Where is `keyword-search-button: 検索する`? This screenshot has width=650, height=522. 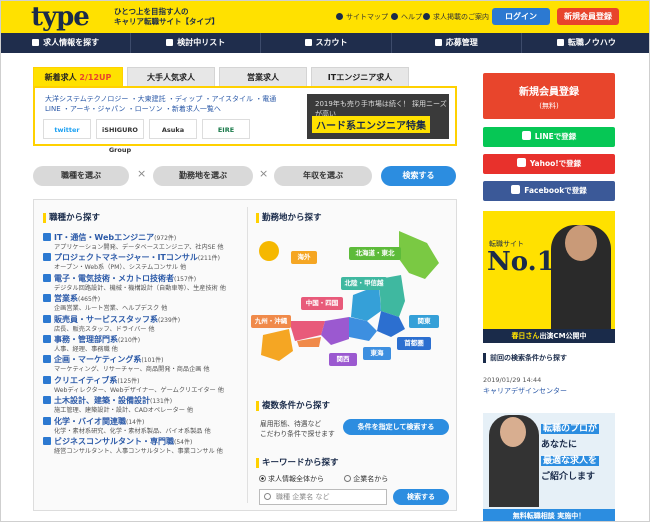
keyword-search-button: 検索する is located at coordinates (421, 497).